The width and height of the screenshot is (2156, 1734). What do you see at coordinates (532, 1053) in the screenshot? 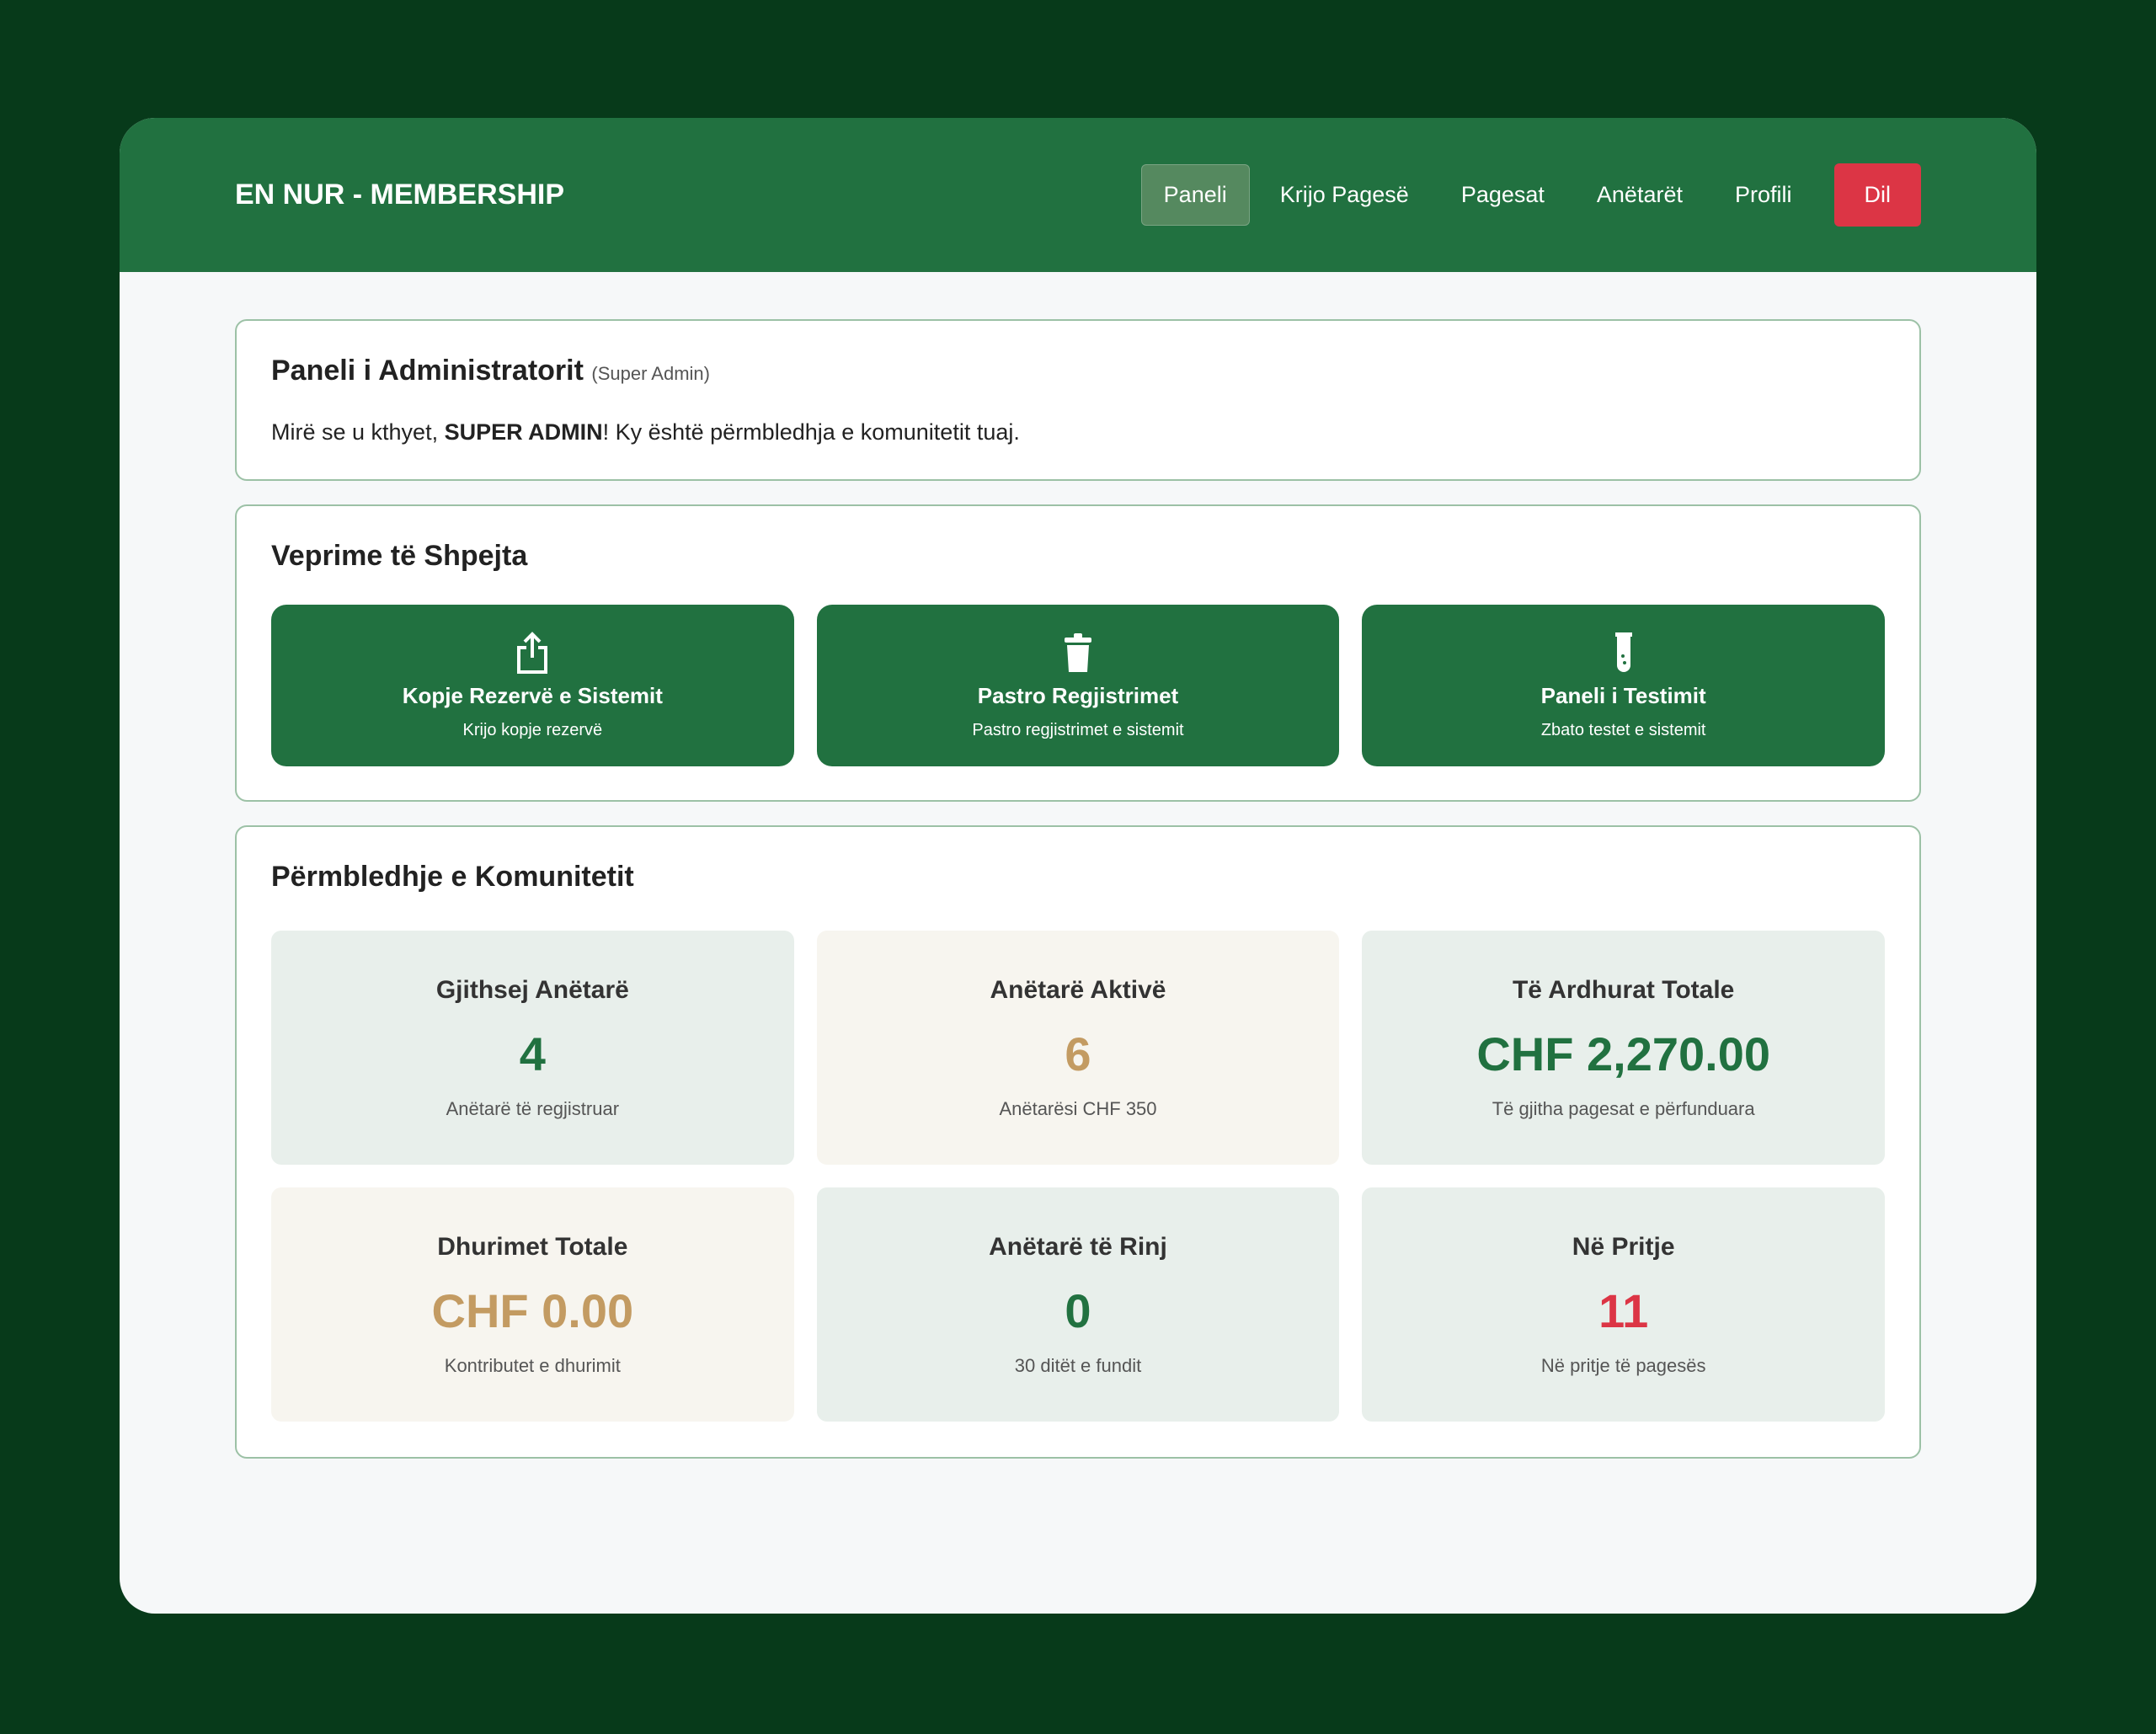
I see `stat-value: 4` at bounding box center [532, 1053].